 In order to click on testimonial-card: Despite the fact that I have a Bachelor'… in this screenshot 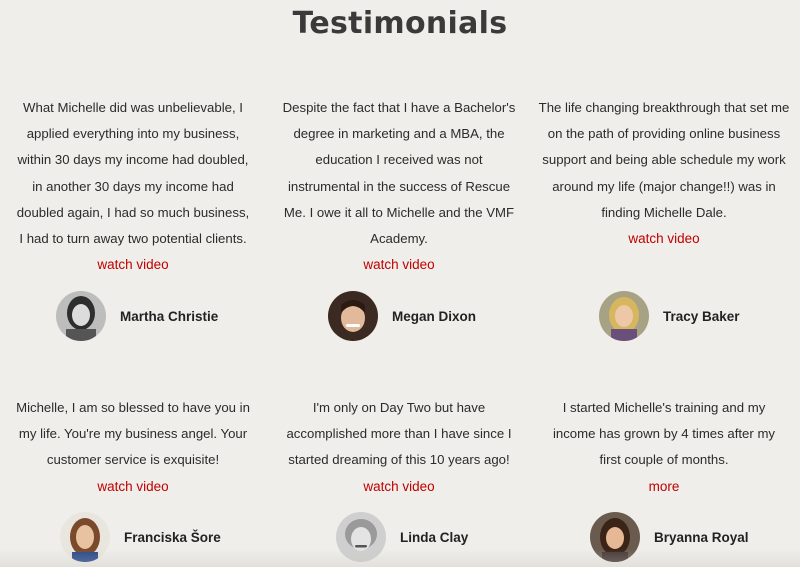, I will do `click(399, 186)`.